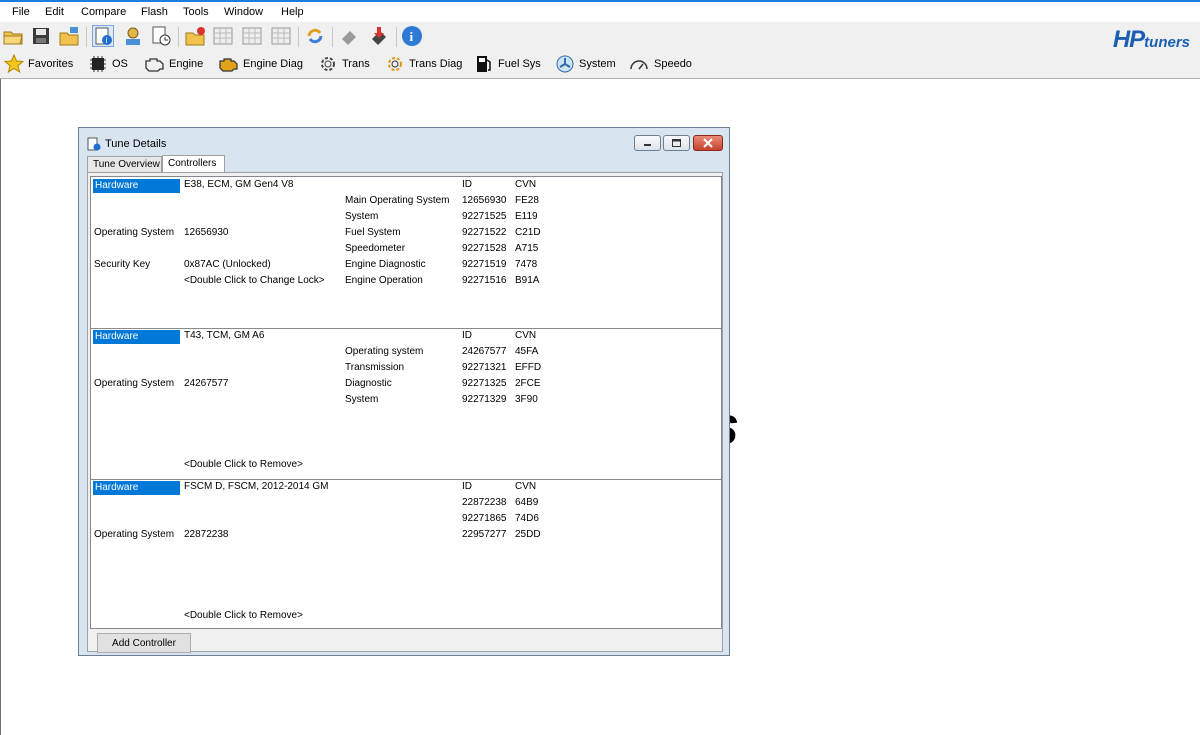  I want to click on flash-chip-icon, so click(379, 36).